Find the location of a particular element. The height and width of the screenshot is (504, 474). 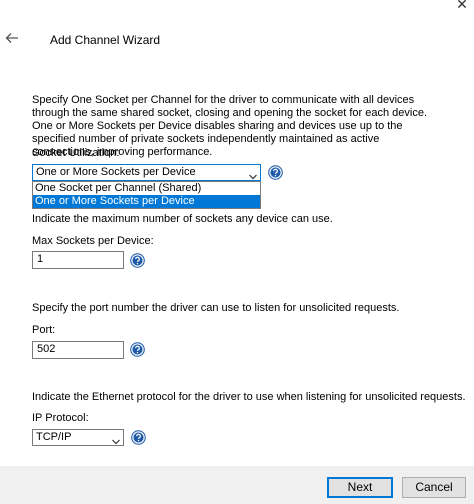

socket-utilization-value: One or More Sockets per Device is located at coordinates (116, 172).